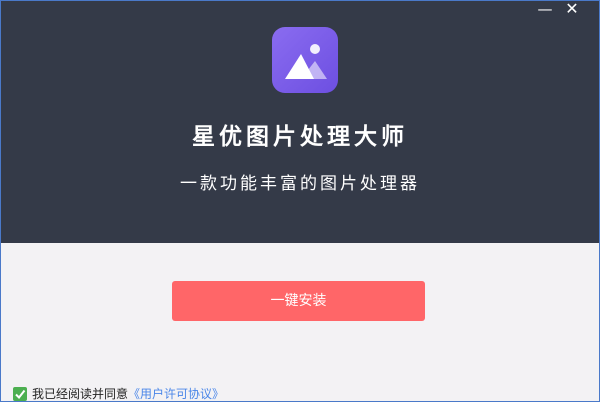 This screenshot has height=402, width=600. What do you see at coordinates (80, 394) in the screenshot?
I see `agreement-text: 我已经阅读并同意` at bounding box center [80, 394].